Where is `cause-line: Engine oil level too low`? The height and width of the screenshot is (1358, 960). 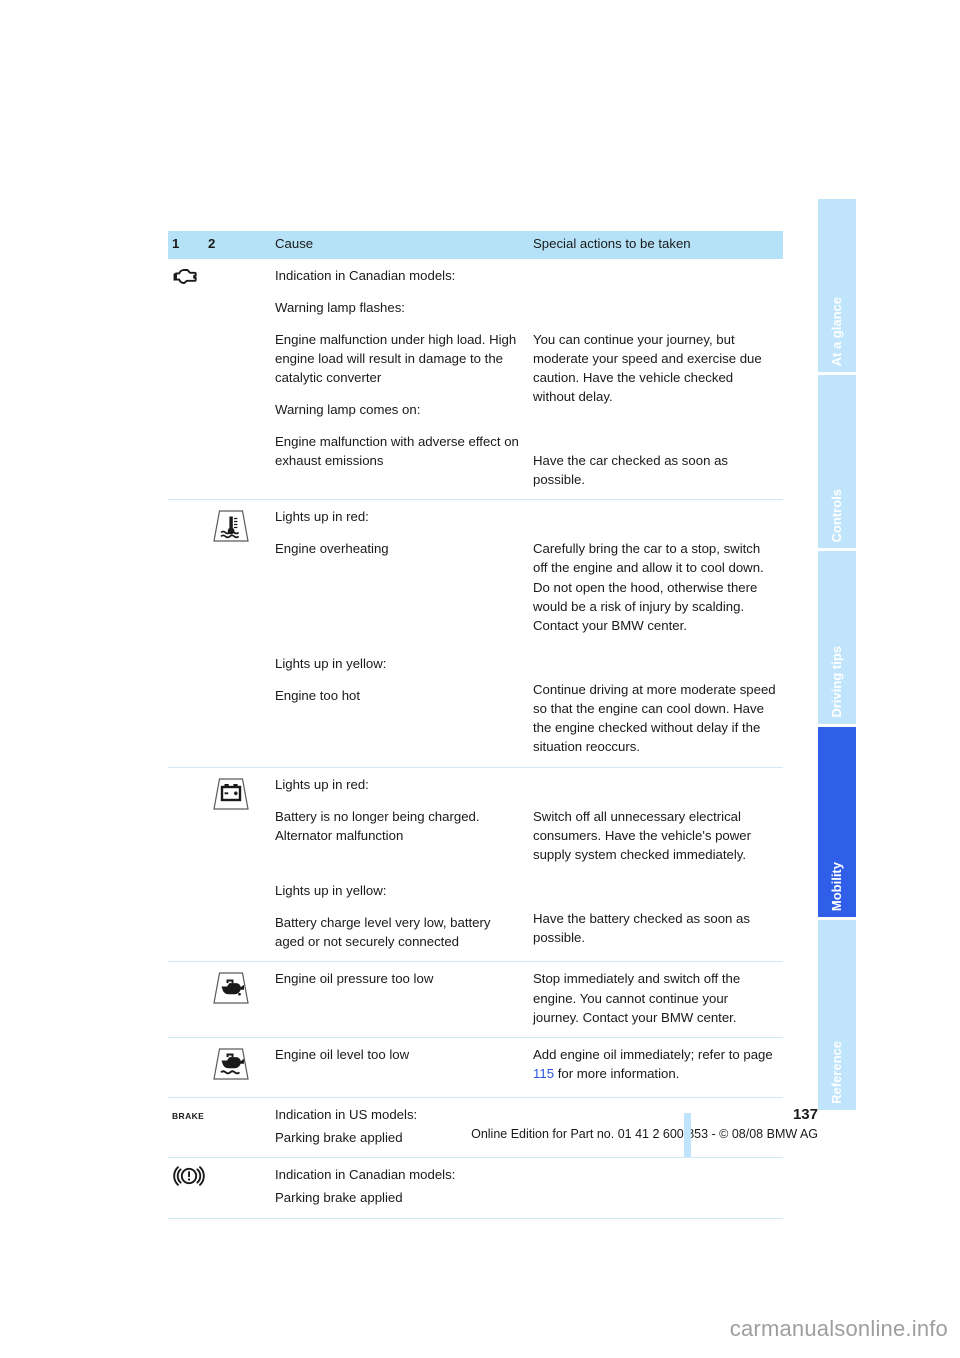
cause-line: Engine oil level too low is located at coordinates (342, 1054).